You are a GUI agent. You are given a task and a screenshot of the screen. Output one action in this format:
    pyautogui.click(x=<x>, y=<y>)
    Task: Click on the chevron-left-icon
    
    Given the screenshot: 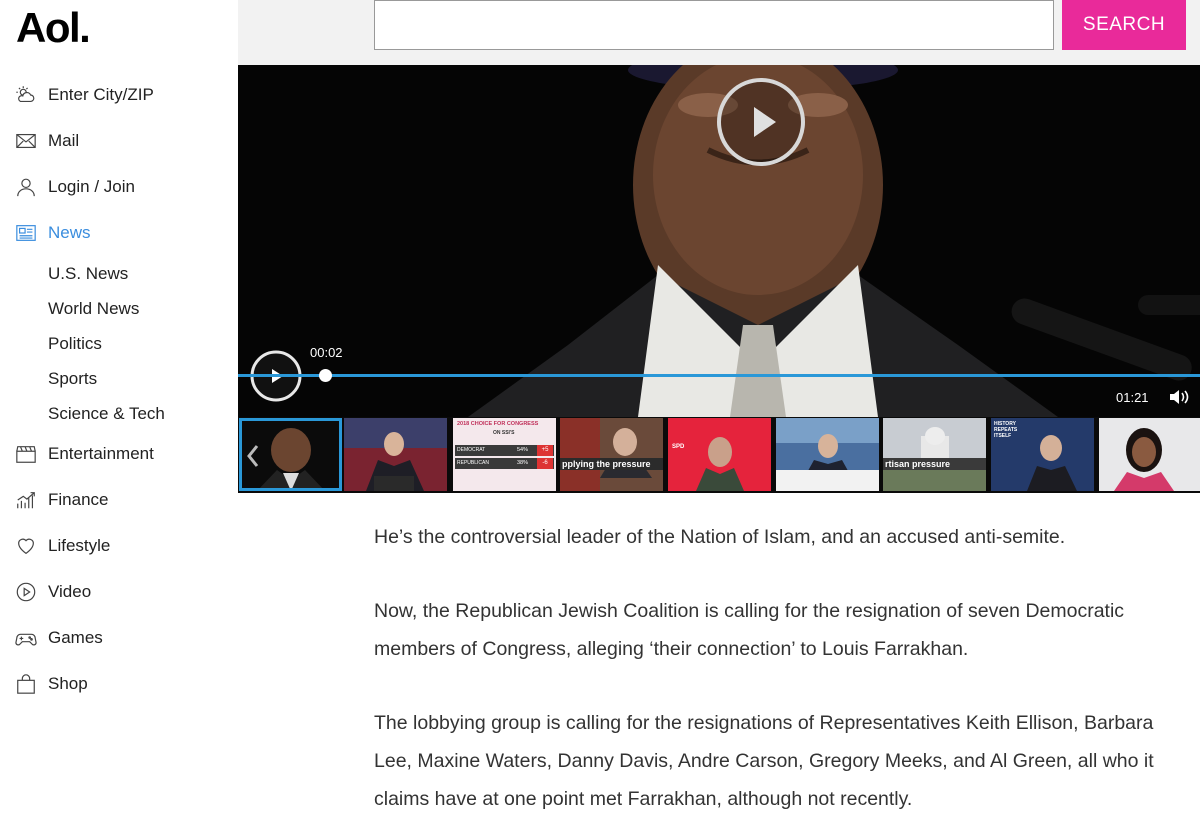 What is the action you would take?
    pyautogui.click(x=253, y=456)
    